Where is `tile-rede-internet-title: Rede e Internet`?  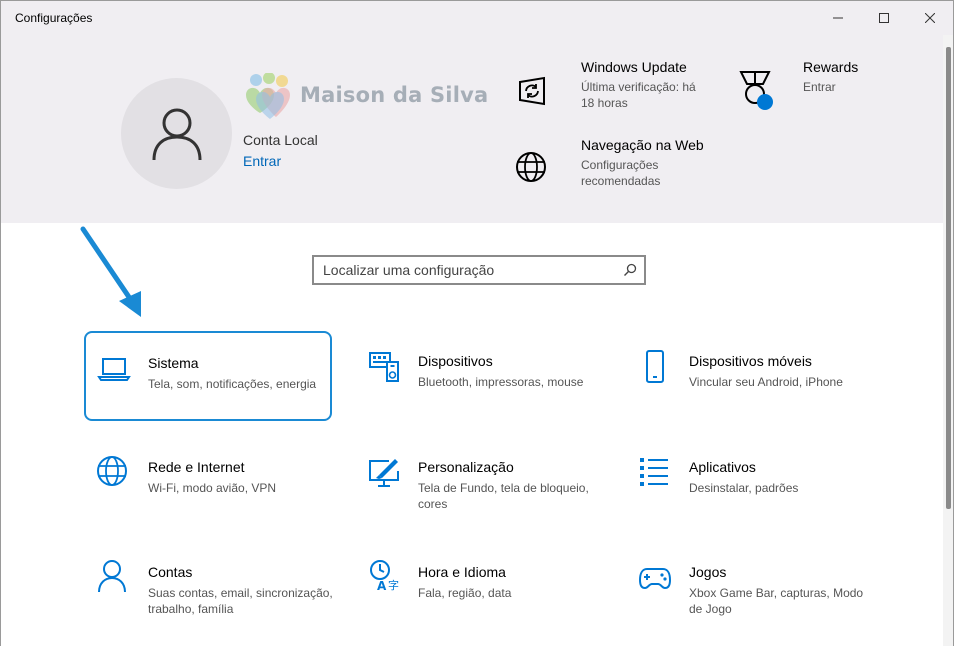 tile-rede-internet-title: Rede e Internet is located at coordinates (196, 467).